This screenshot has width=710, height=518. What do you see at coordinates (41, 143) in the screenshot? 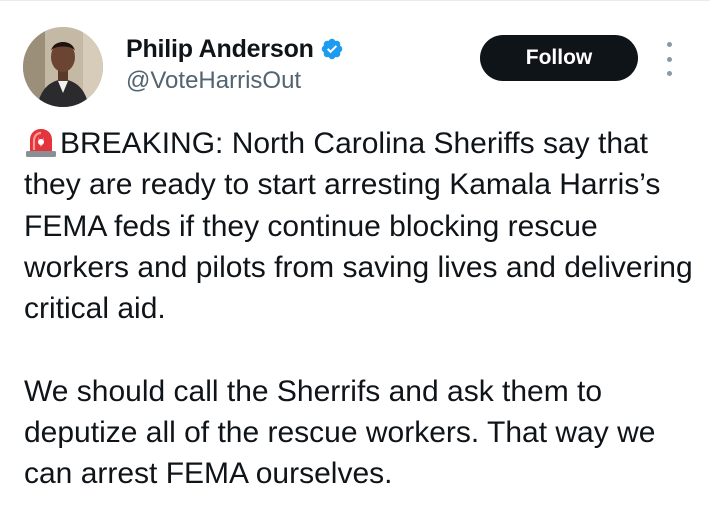
I see `police-siren-icon` at bounding box center [41, 143].